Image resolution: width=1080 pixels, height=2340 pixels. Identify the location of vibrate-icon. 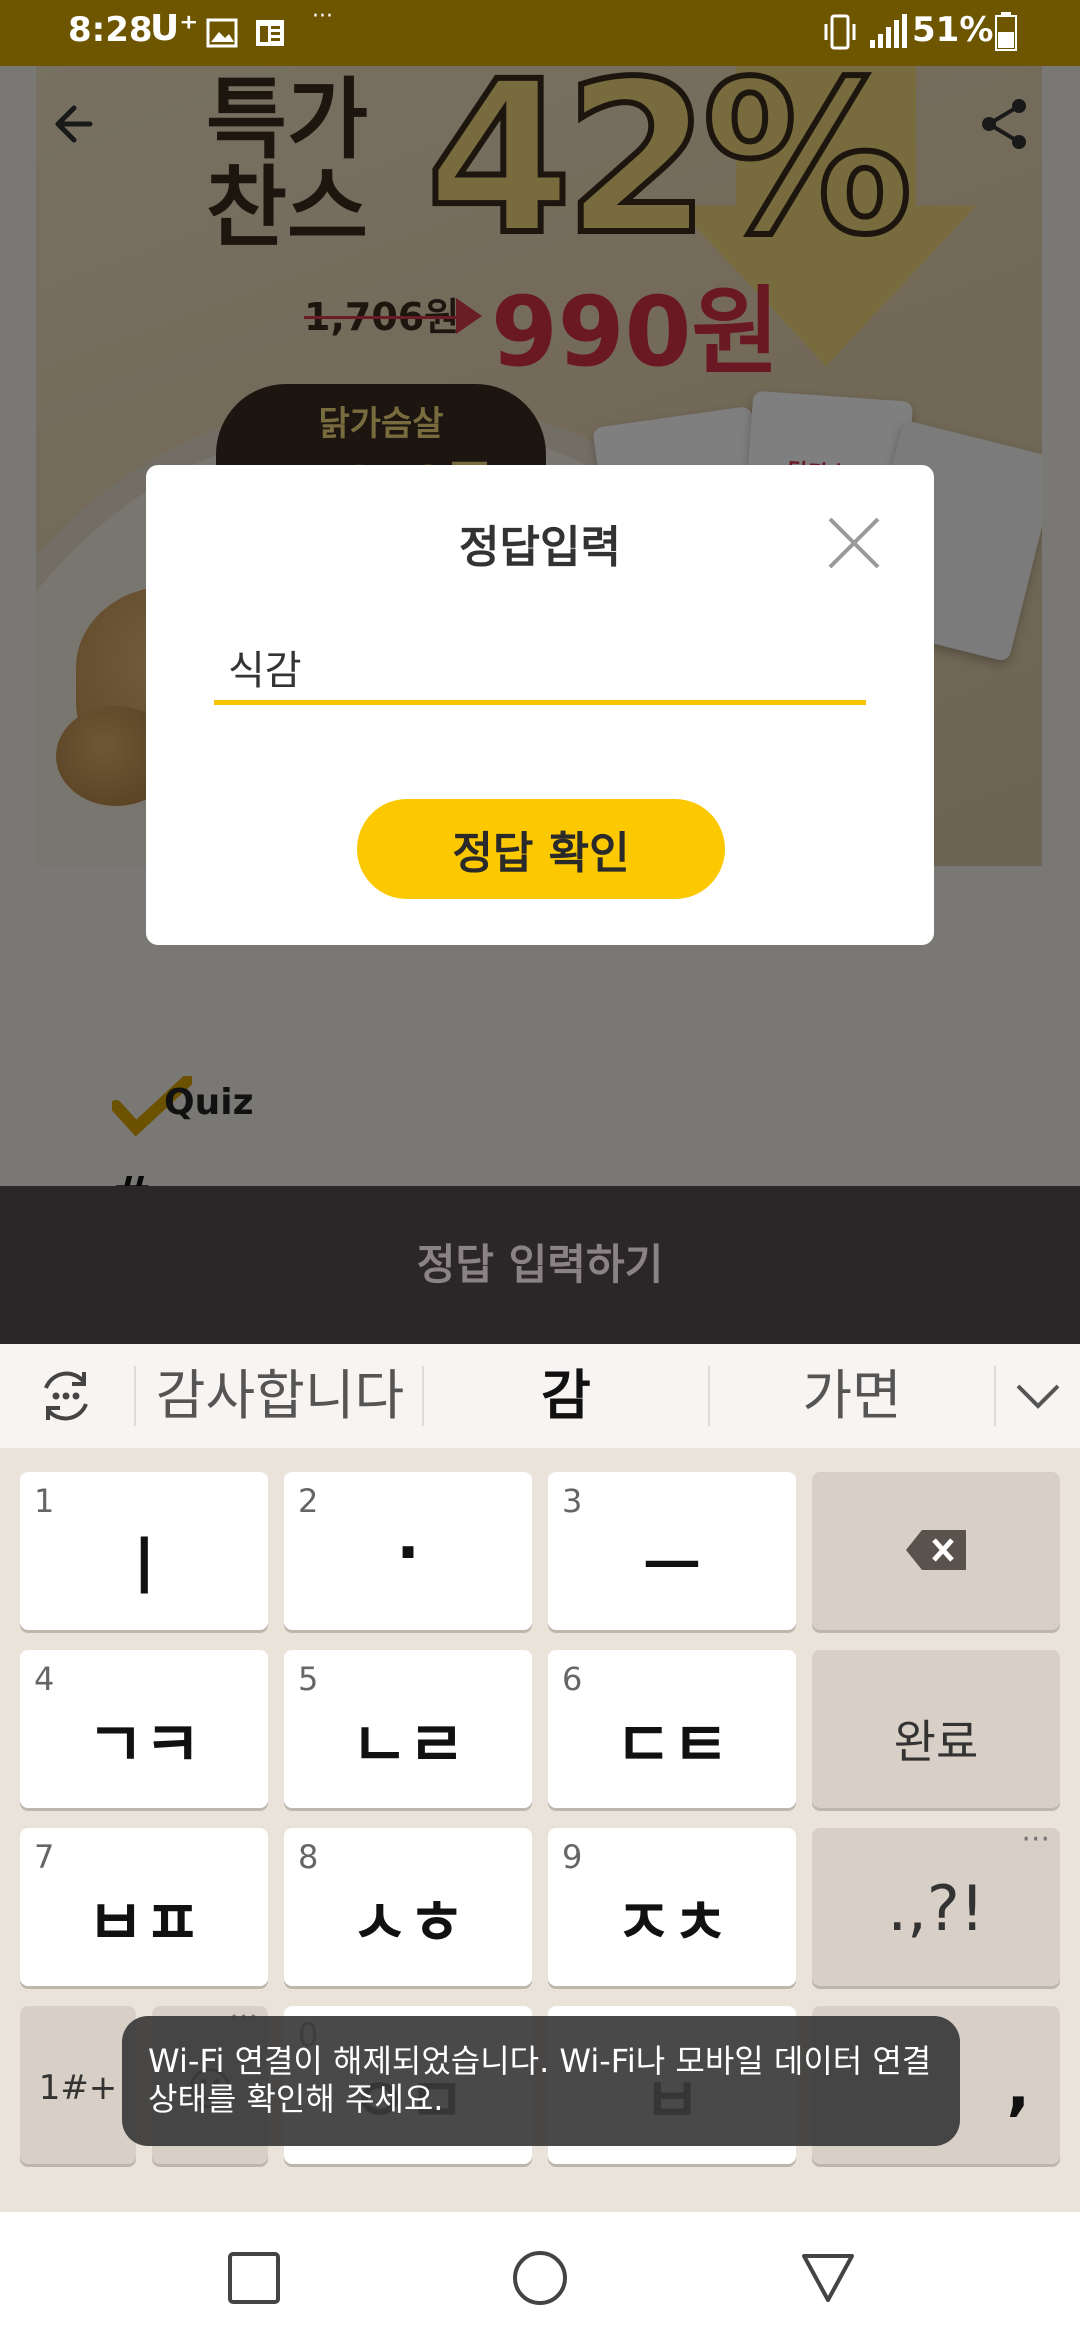
(840, 32).